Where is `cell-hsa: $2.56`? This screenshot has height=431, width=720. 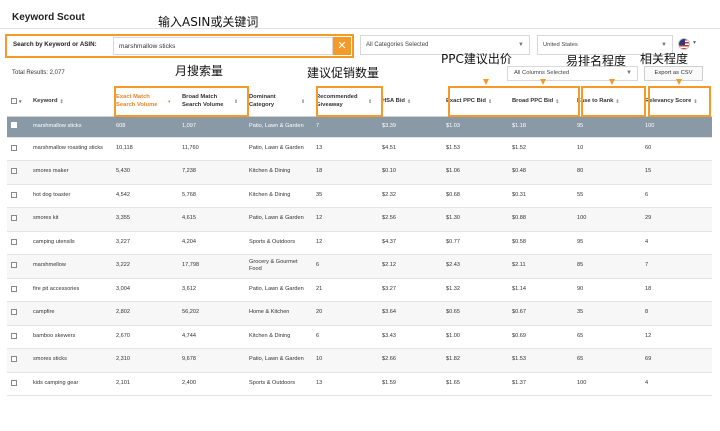 cell-hsa: $2.56 is located at coordinates (410, 219).